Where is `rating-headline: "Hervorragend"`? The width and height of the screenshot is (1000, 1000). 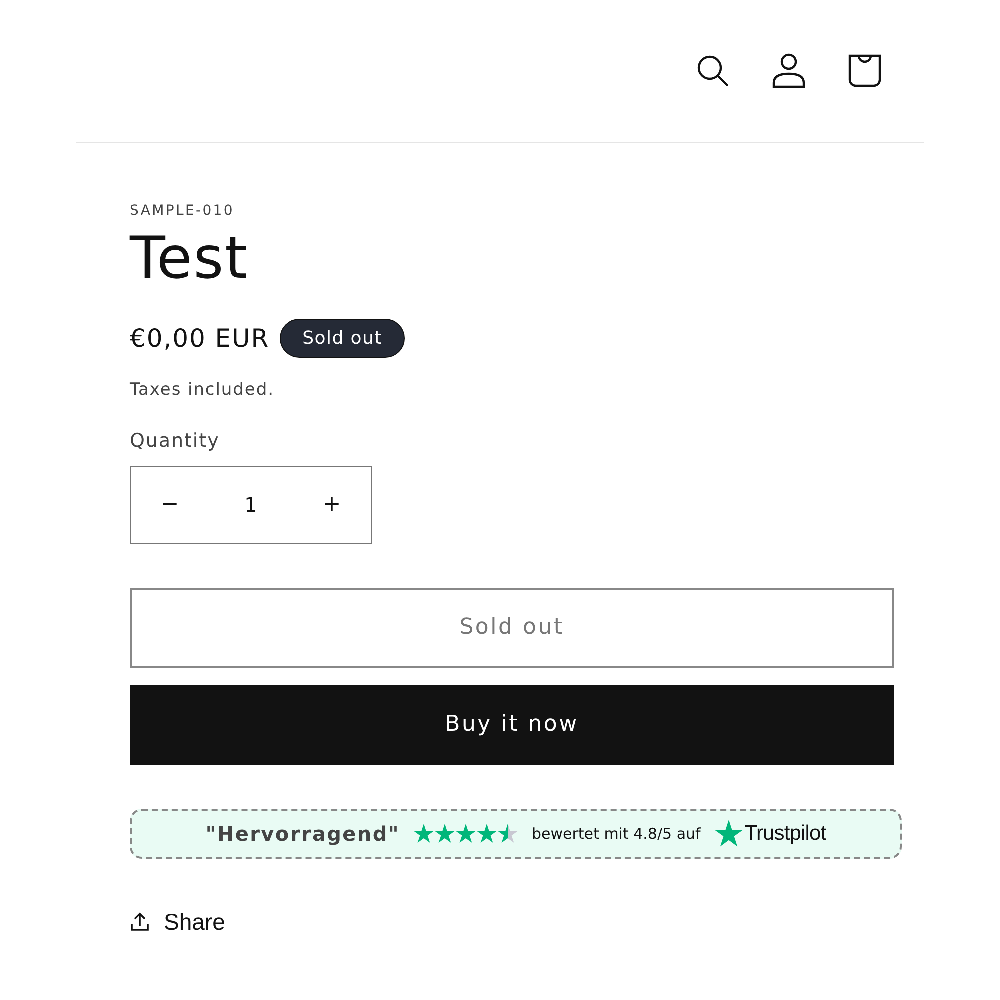 rating-headline: "Hervorragend" is located at coordinates (303, 834).